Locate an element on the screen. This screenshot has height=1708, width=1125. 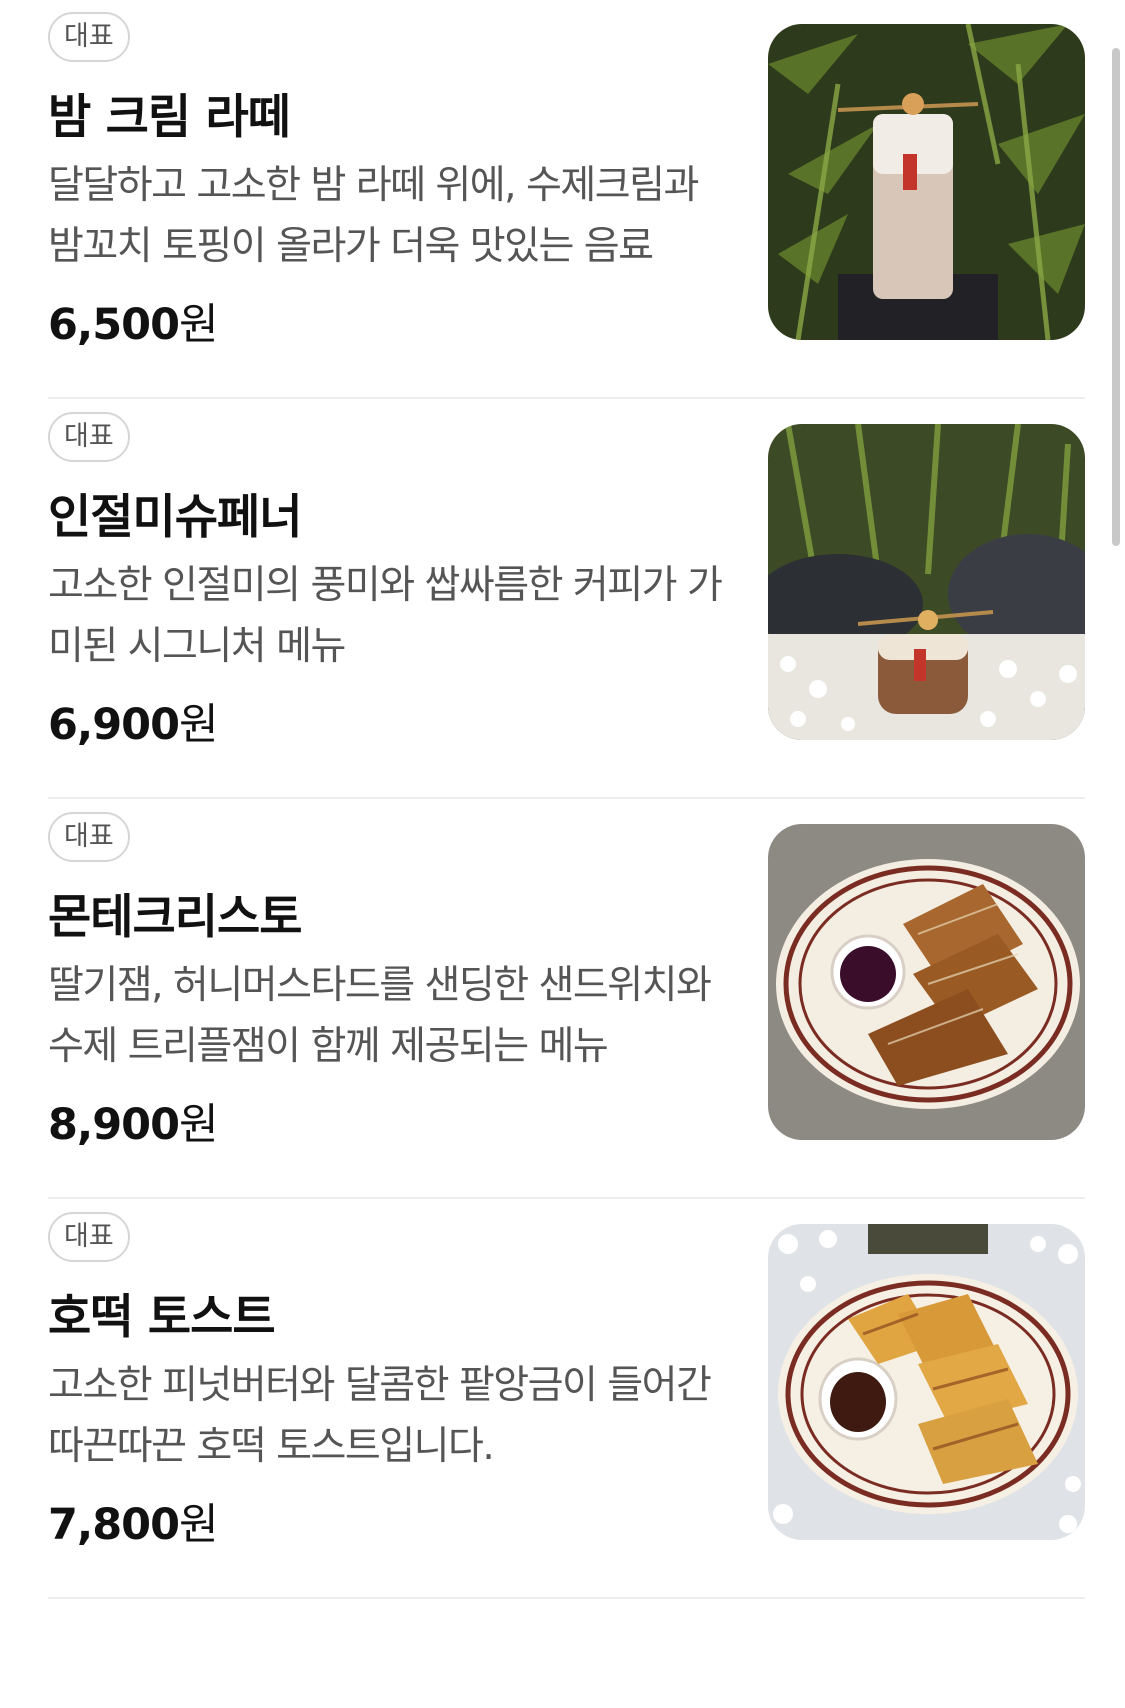
menu-item-price: 6,500원 is located at coordinates (133, 321).